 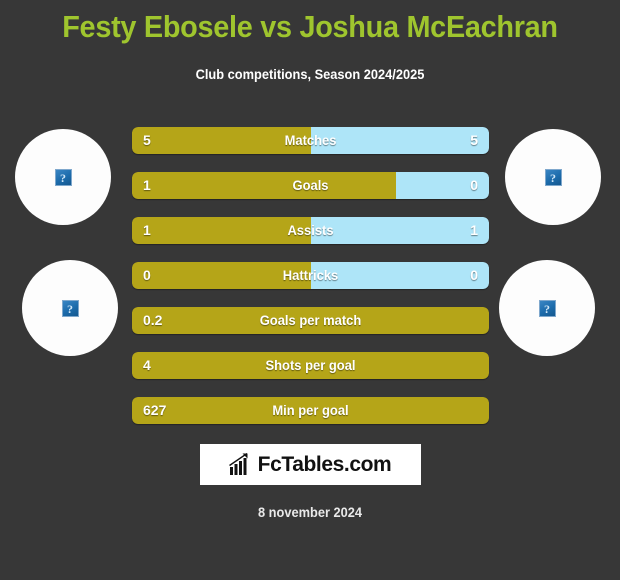 I want to click on avatar-home-secondary: ?, so click(x=70, y=308).